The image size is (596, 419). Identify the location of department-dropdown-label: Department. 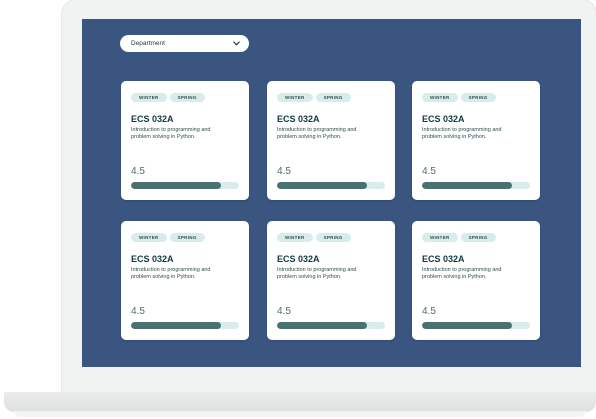
(148, 43).